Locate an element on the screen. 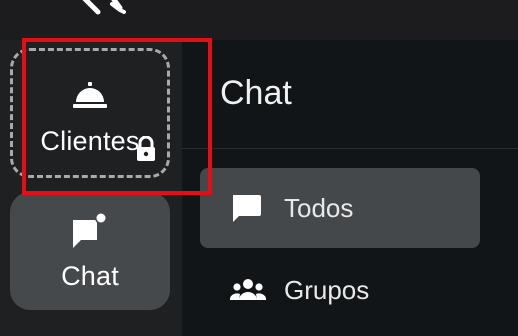 The image size is (518, 336). rail-item-label: Clientes is located at coordinates (90, 140).